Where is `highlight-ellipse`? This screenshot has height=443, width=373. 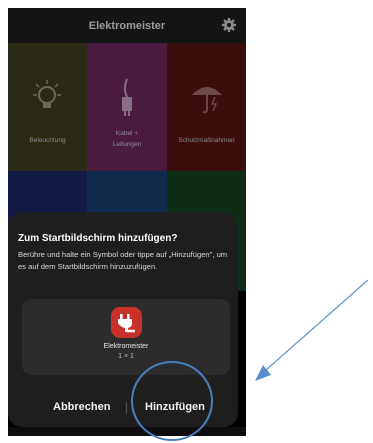
highlight-ellipse is located at coordinates (172, 401).